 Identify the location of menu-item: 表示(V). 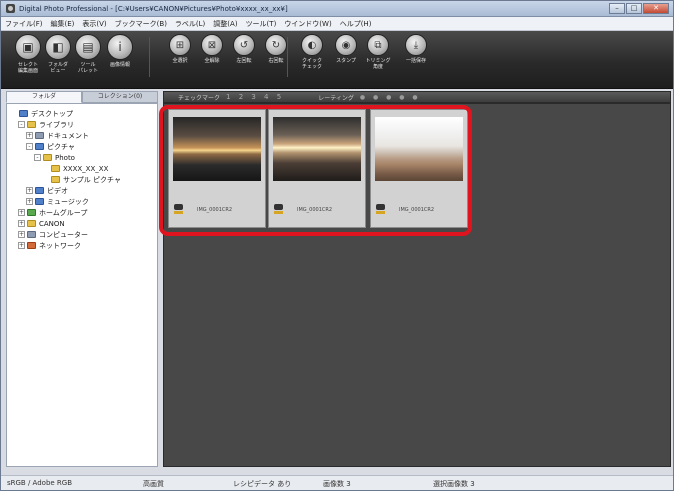
(94, 24).